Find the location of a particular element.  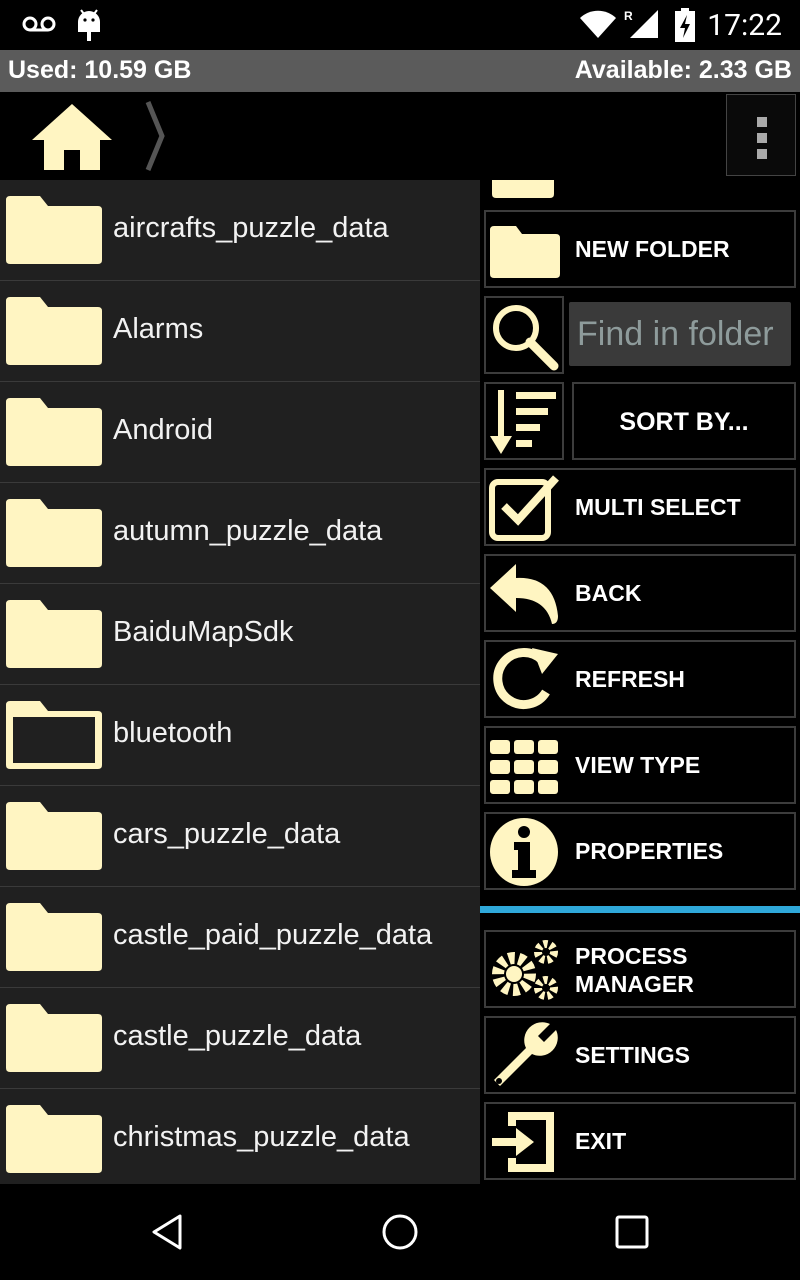

new-folder-button: NEW FOLDER is located at coordinates (640, 249).